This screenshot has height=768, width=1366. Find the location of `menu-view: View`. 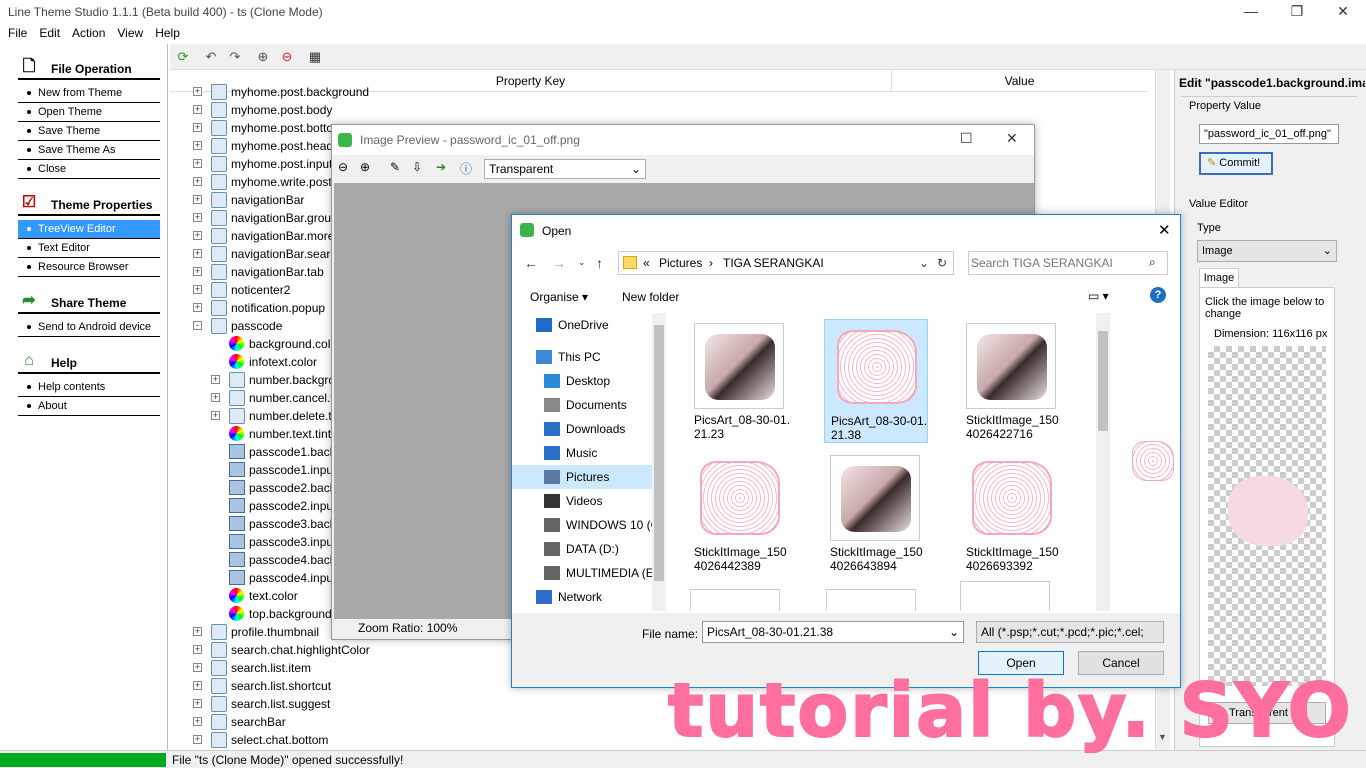

menu-view: View is located at coordinates (130, 33).